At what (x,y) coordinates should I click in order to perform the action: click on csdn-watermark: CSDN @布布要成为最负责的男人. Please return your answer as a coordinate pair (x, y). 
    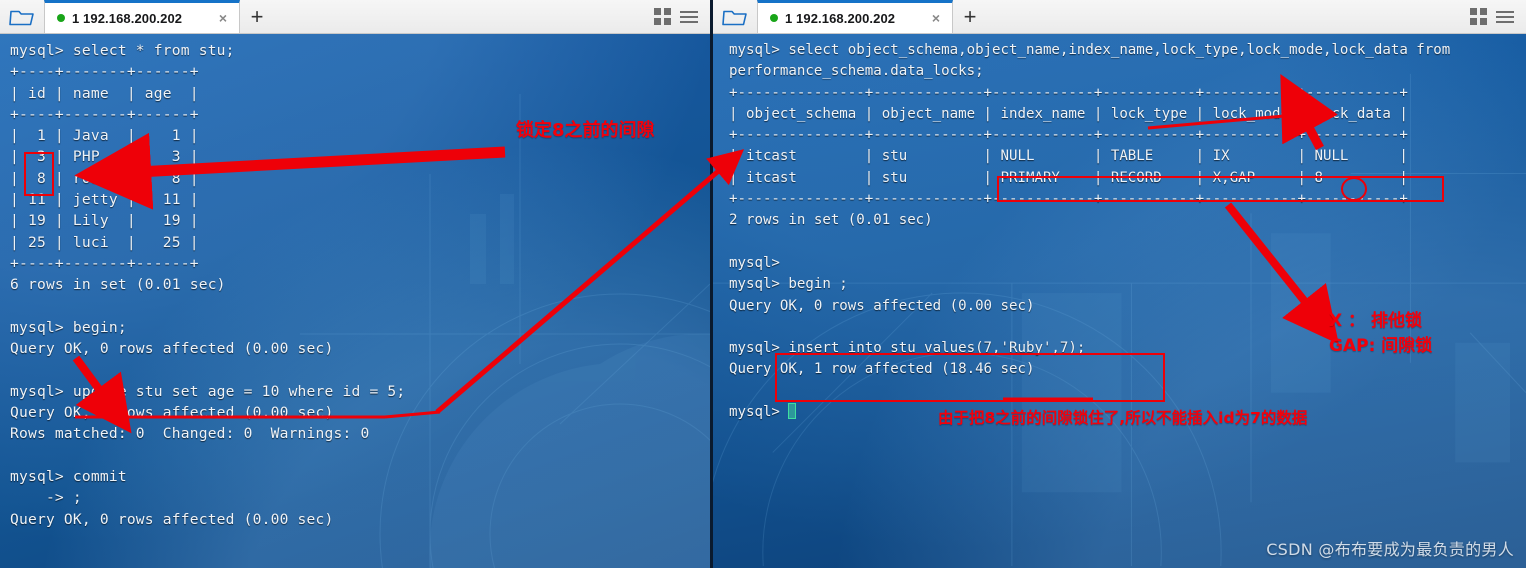
    Looking at the image, I should click on (1390, 549).